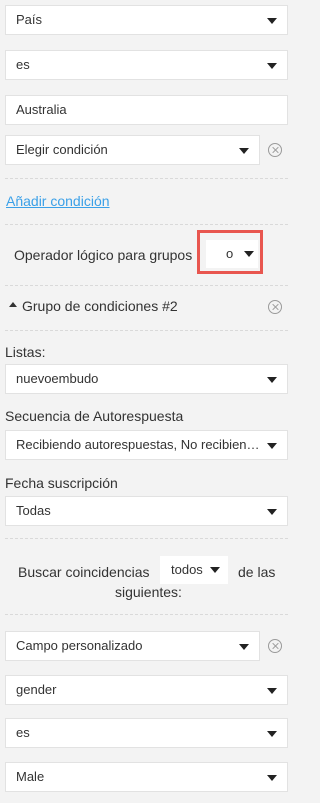  Describe the element at coordinates (146, 690) in the screenshot. I see `custom-field-name-select: gender` at that location.